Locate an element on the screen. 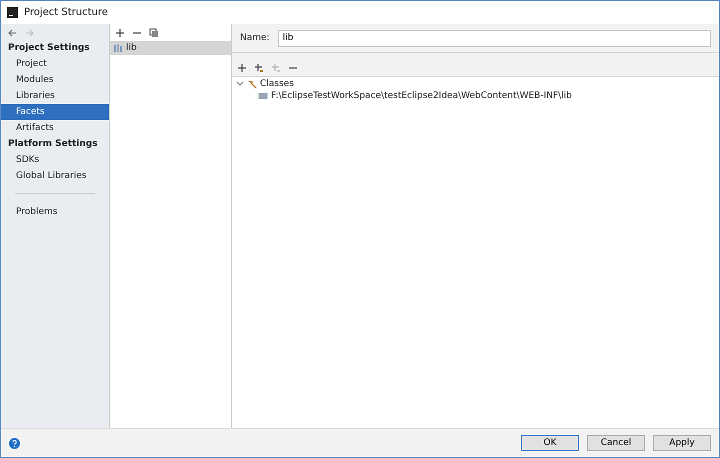 This screenshot has height=458, width=720. folder-icon is located at coordinates (263, 96).